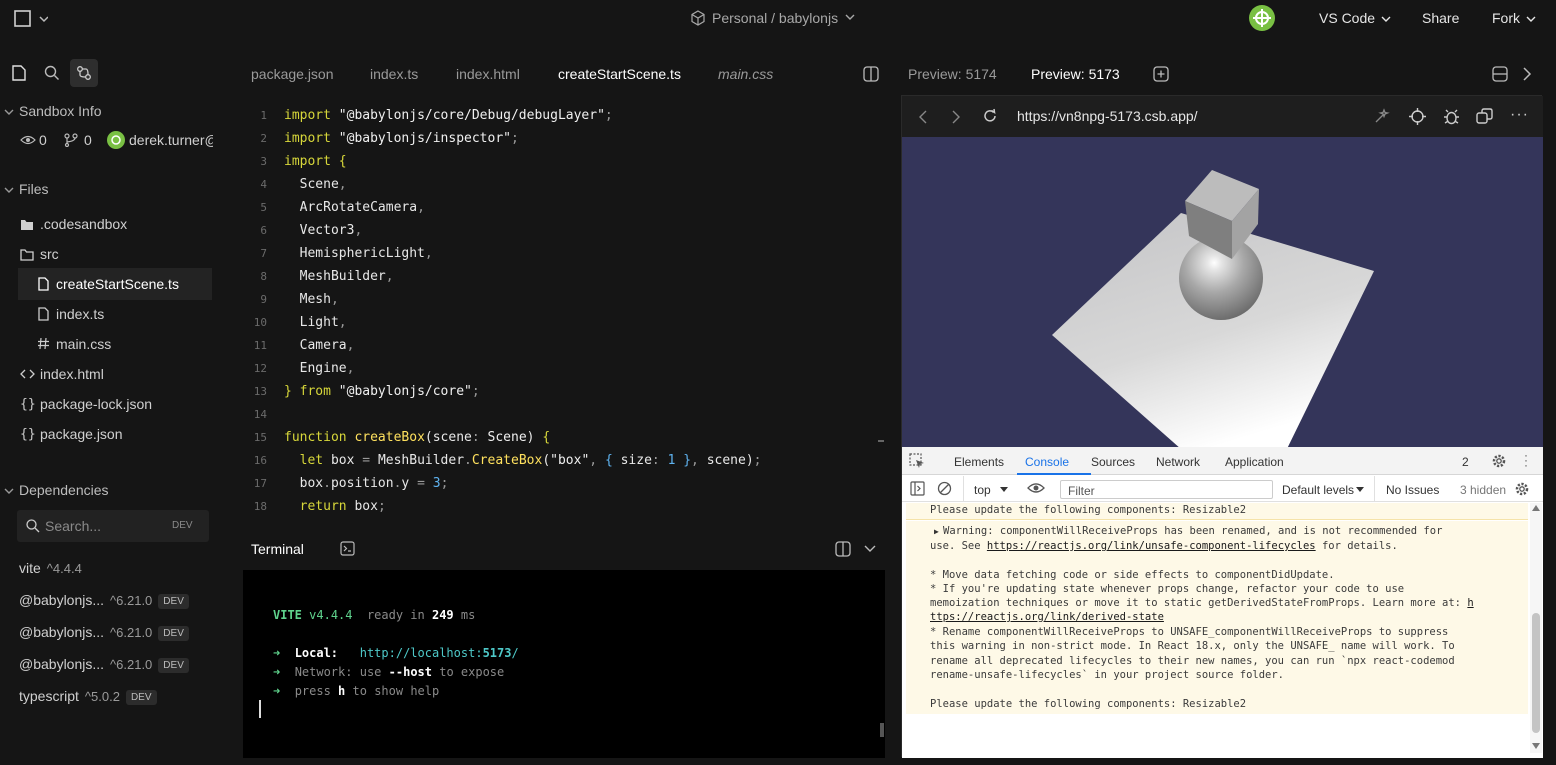 This screenshot has height=765, width=1556. What do you see at coordinates (917, 488) in the screenshot?
I see `sidebar-toggle-icon` at bounding box center [917, 488].